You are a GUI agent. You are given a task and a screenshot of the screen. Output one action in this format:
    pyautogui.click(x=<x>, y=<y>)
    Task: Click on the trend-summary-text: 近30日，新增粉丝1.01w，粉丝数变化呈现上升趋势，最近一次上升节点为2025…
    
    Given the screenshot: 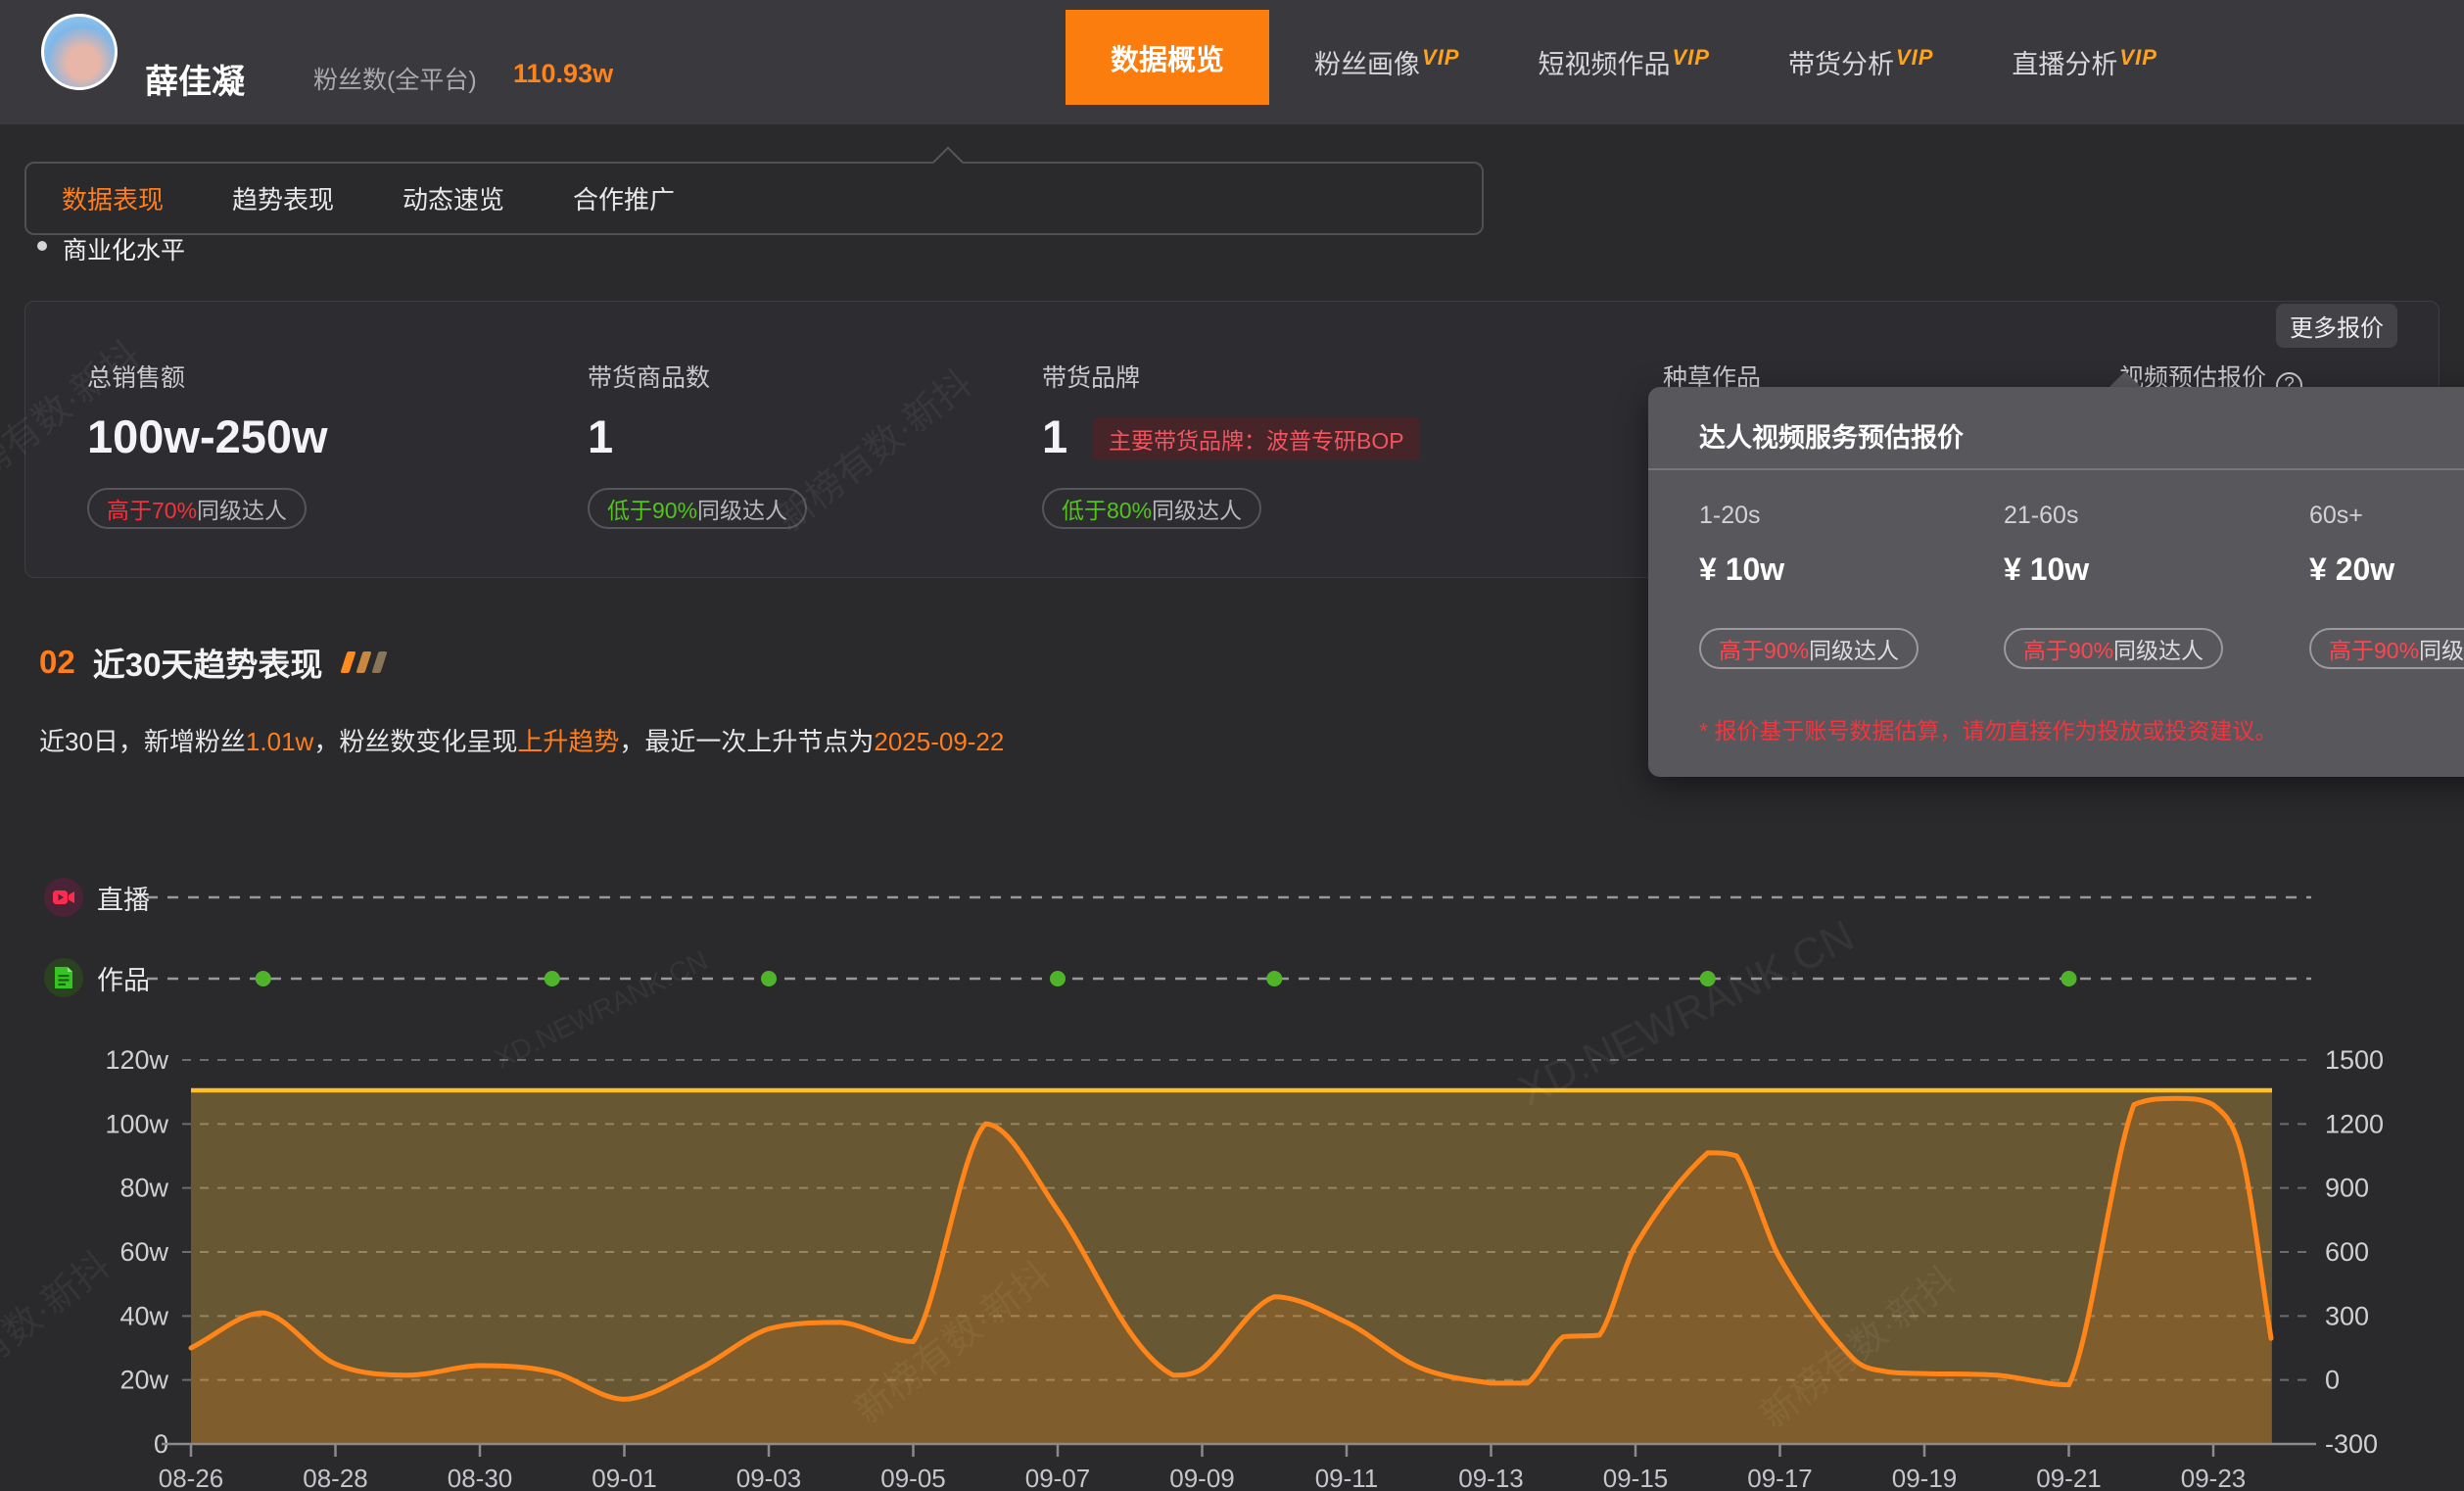 What is the action you would take?
    pyautogui.click(x=522, y=741)
    